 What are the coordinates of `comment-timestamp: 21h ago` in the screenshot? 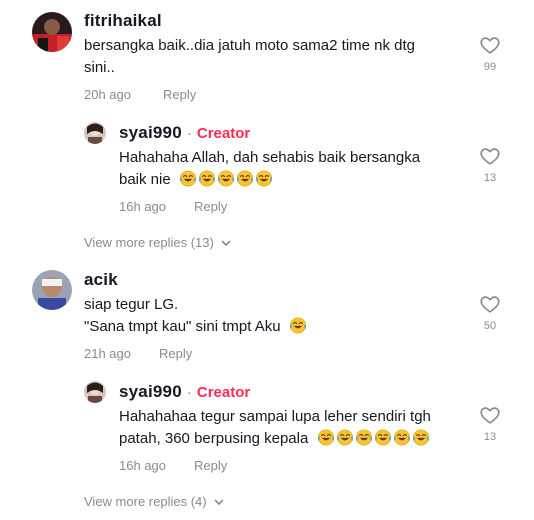 It's located at (107, 353).